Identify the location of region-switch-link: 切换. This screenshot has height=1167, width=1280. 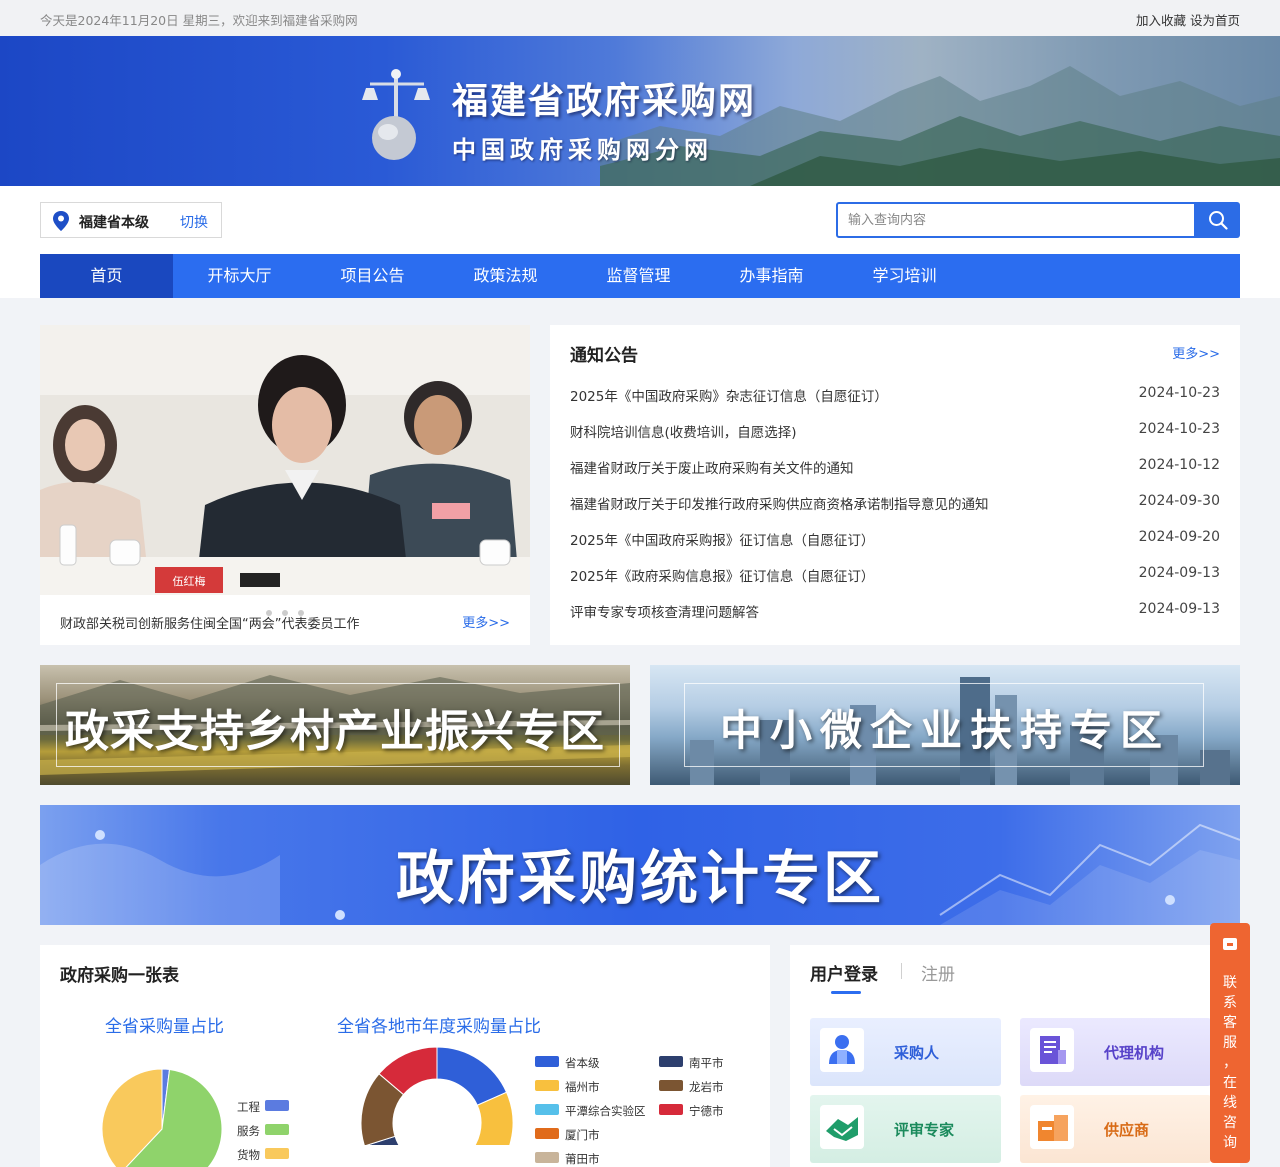
(194, 222).